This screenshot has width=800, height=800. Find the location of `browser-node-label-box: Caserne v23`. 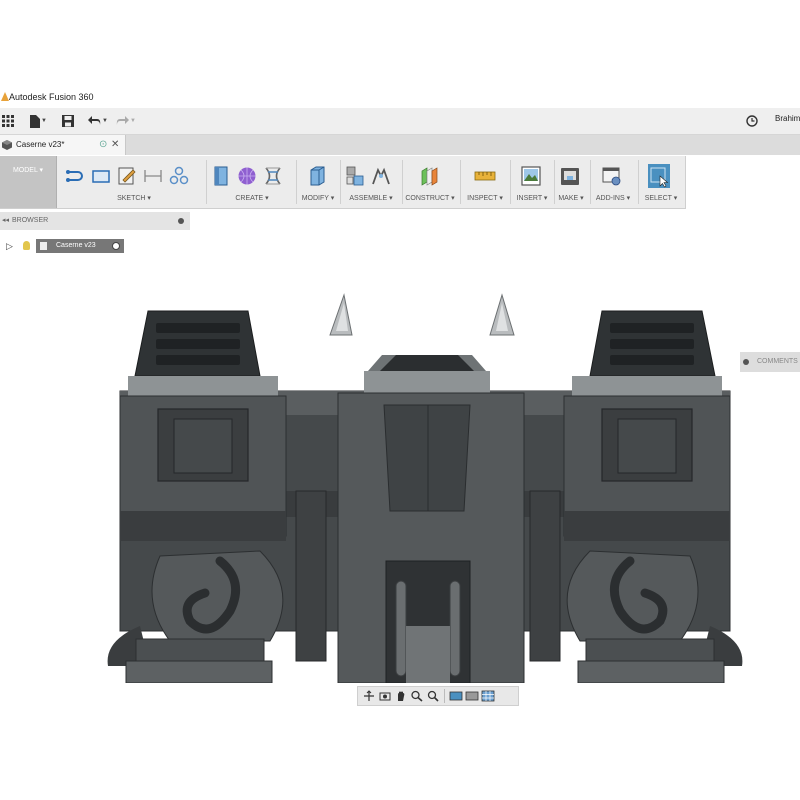

browser-node-label-box: Caserne v23 is located at coordinates (80, 246).